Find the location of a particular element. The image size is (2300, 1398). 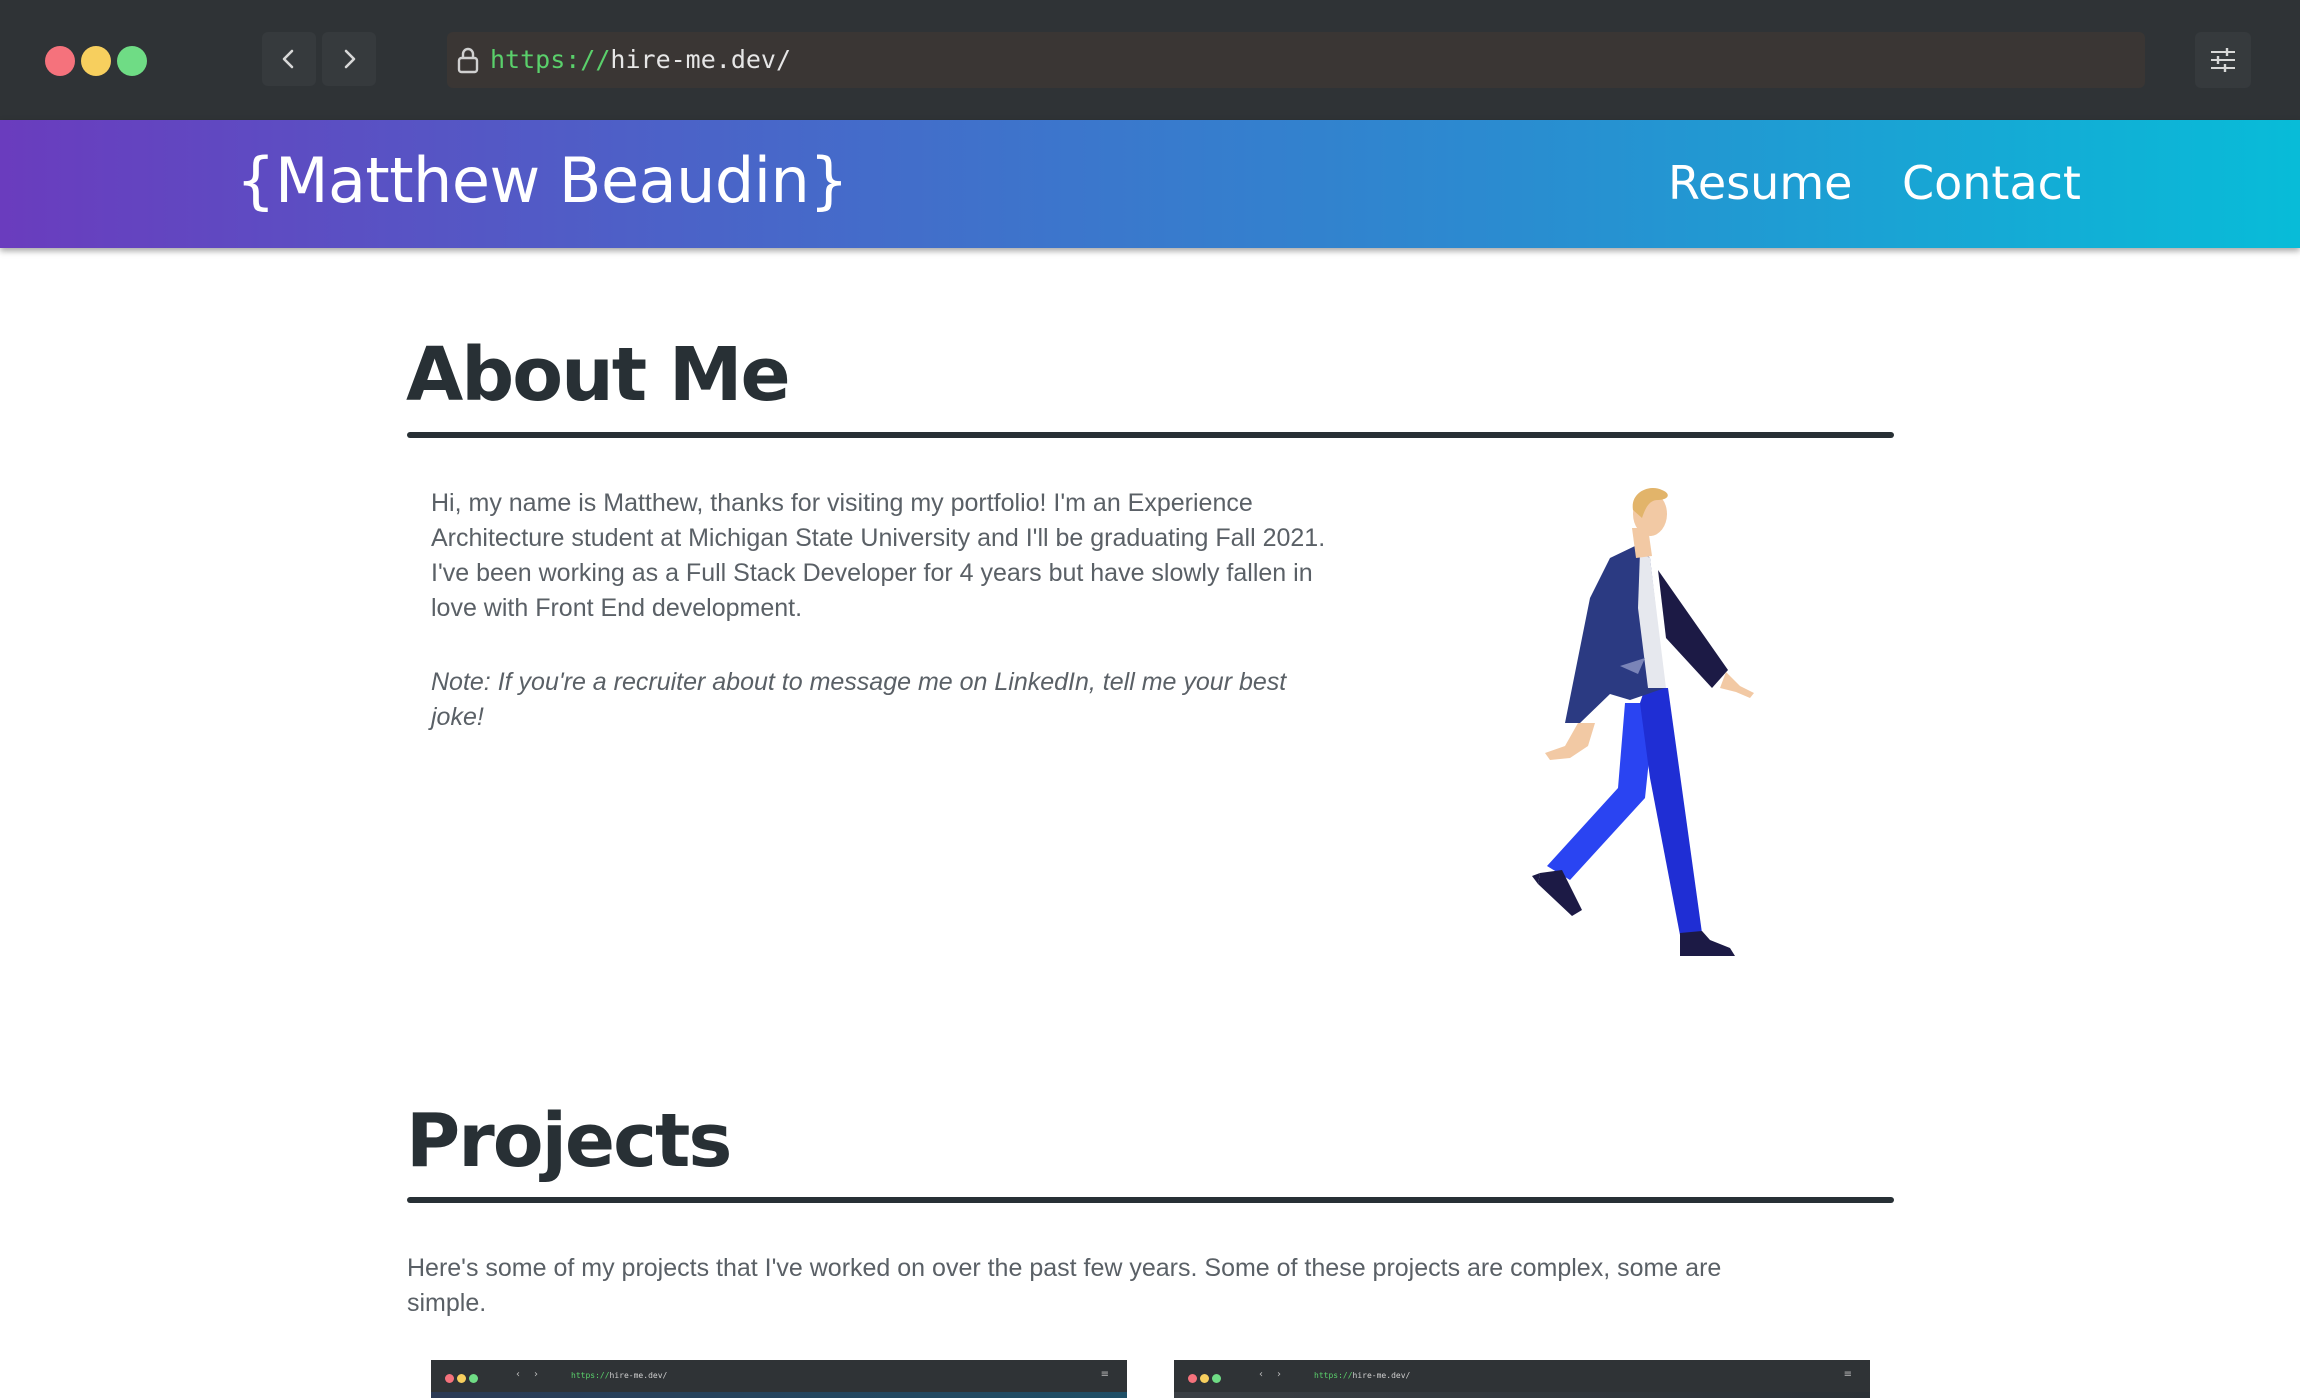

url-text: https://hire-me.dev/ is located at coordinates (640, 60).